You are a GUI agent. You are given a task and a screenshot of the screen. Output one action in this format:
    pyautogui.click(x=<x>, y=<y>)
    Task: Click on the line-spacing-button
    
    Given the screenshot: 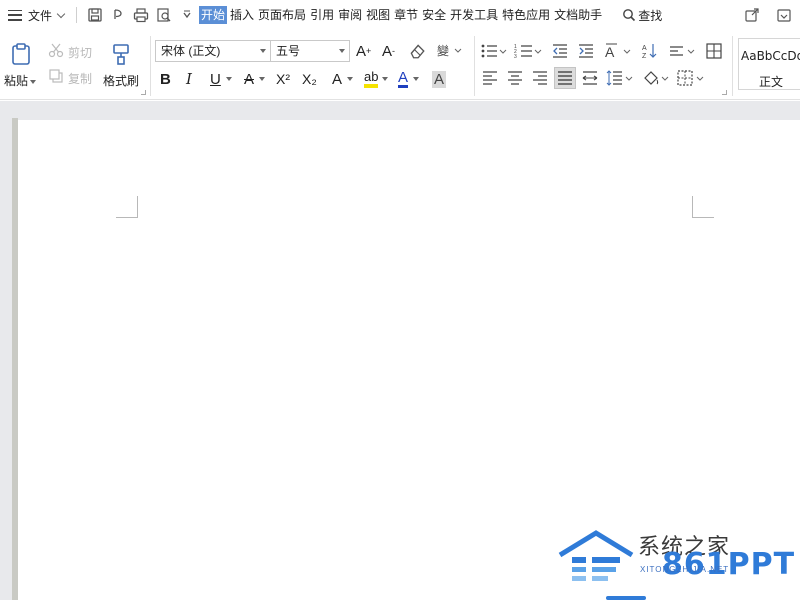 What is the action you would take?
    pyautogui.click(x=620, y=78)
    